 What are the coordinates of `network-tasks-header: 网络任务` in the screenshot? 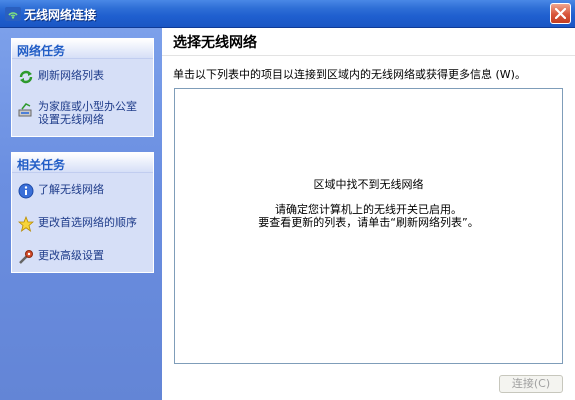 It's located at (82, 49).